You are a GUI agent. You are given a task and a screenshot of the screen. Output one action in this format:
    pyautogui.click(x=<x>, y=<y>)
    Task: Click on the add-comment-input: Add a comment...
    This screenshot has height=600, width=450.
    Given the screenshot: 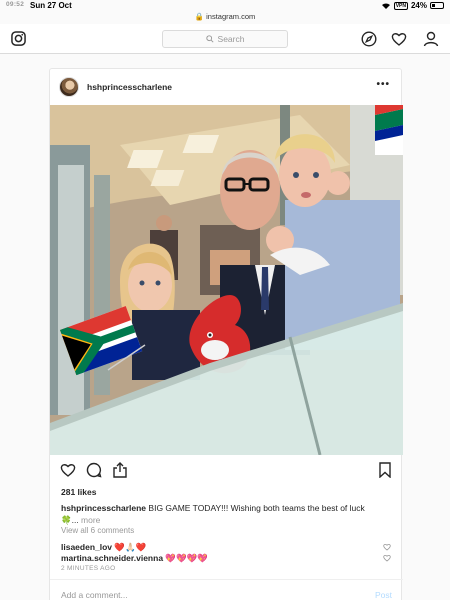 What is the action you would take?
    pyautogui.click(x=94, y=595)
    